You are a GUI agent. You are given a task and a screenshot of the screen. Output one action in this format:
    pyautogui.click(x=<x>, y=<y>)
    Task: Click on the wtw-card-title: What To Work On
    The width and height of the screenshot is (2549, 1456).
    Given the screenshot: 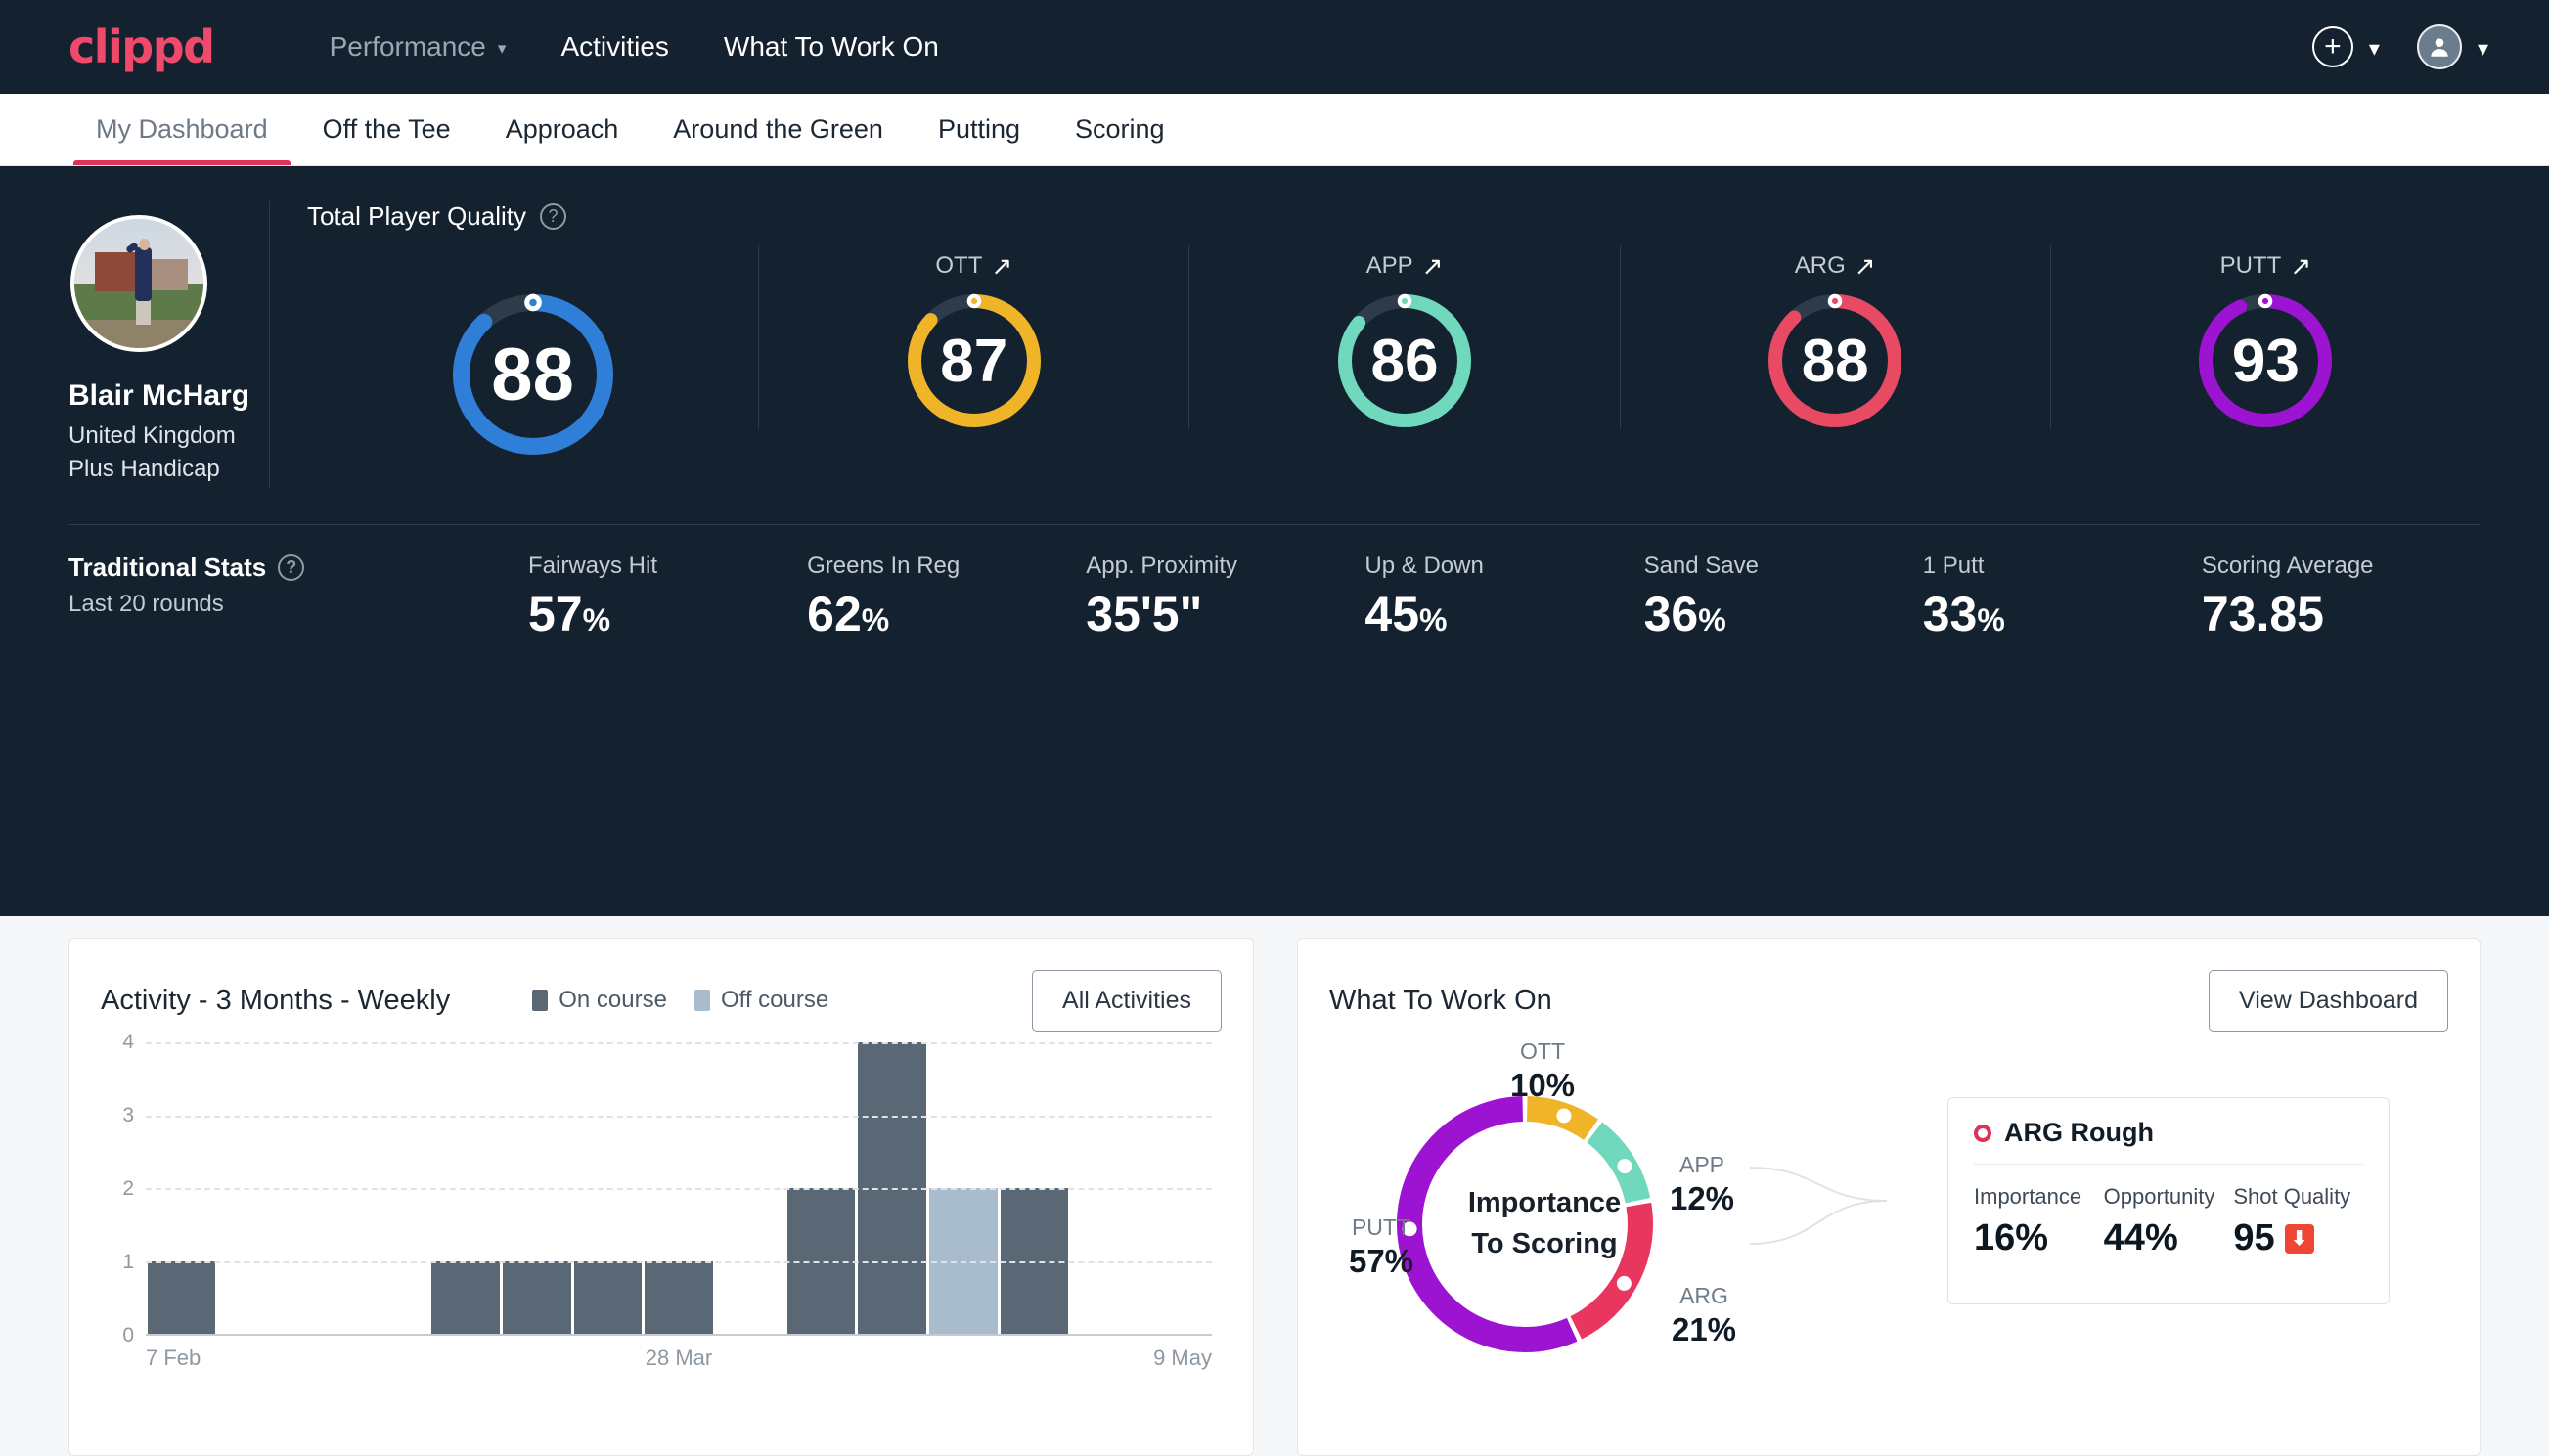 What is the action you would take?
    pyautogui.click(x=1441, y=1000)
    